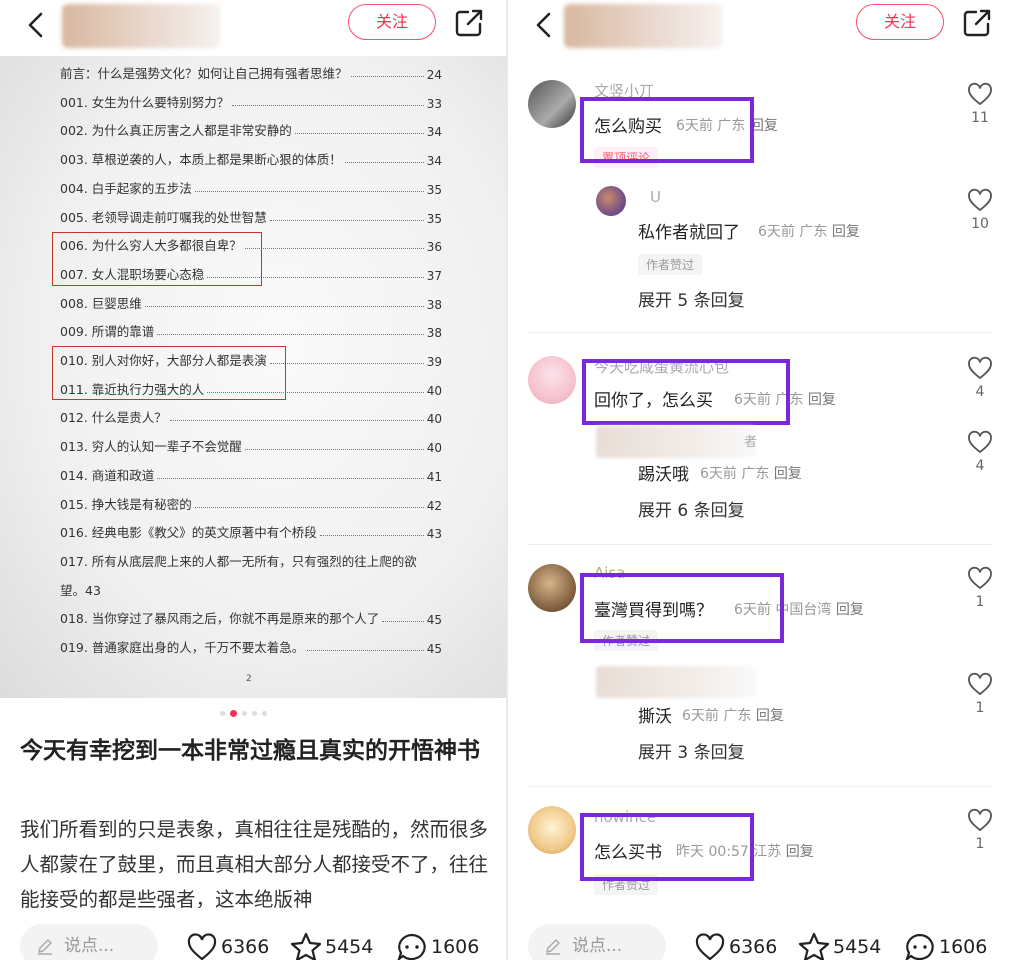 The height and width of the screenshot is (960, 1012). Describe the element at coordinates (434, 75) in the screenshot. I see `toc-page: 24` at that location.